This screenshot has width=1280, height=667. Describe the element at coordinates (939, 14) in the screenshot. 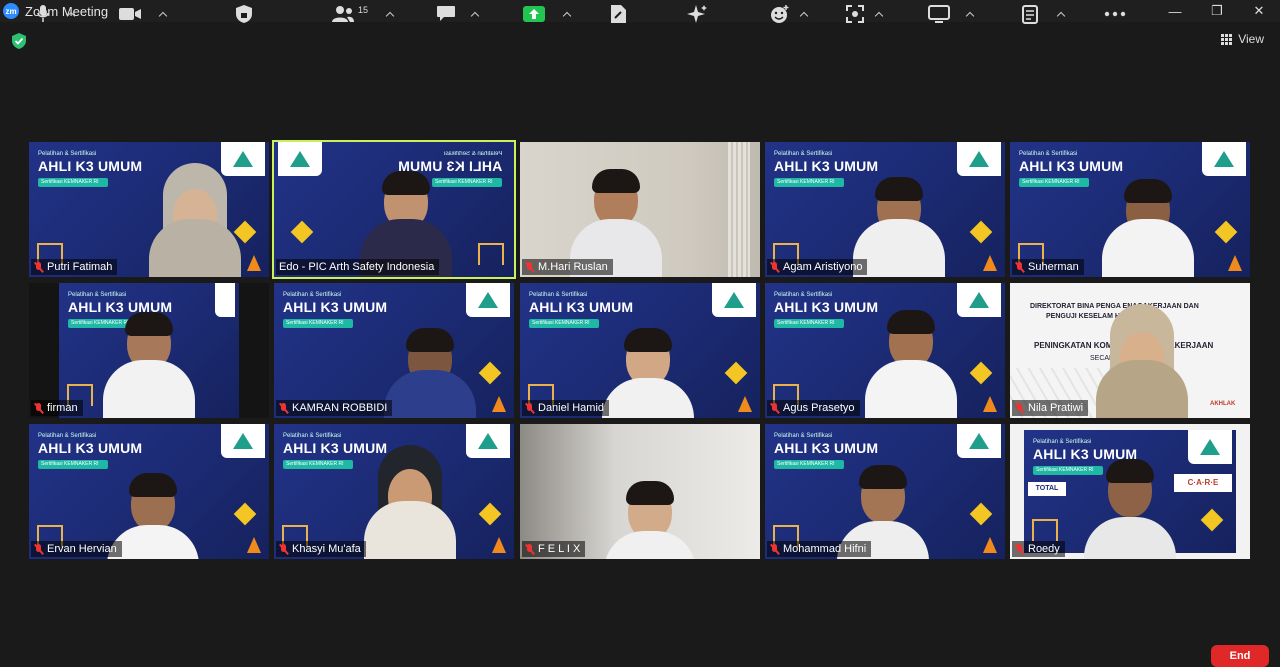

I see `view-options-button` at that location.